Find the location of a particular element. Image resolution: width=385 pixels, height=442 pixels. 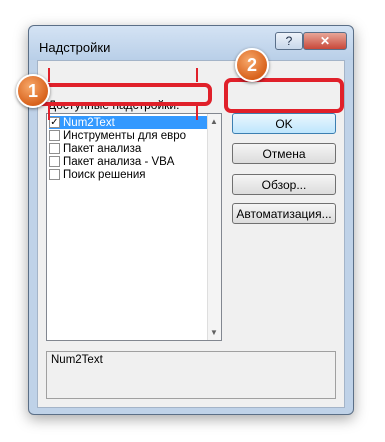

highlight-tick-left-bottom is located at coordinates (49, 113).